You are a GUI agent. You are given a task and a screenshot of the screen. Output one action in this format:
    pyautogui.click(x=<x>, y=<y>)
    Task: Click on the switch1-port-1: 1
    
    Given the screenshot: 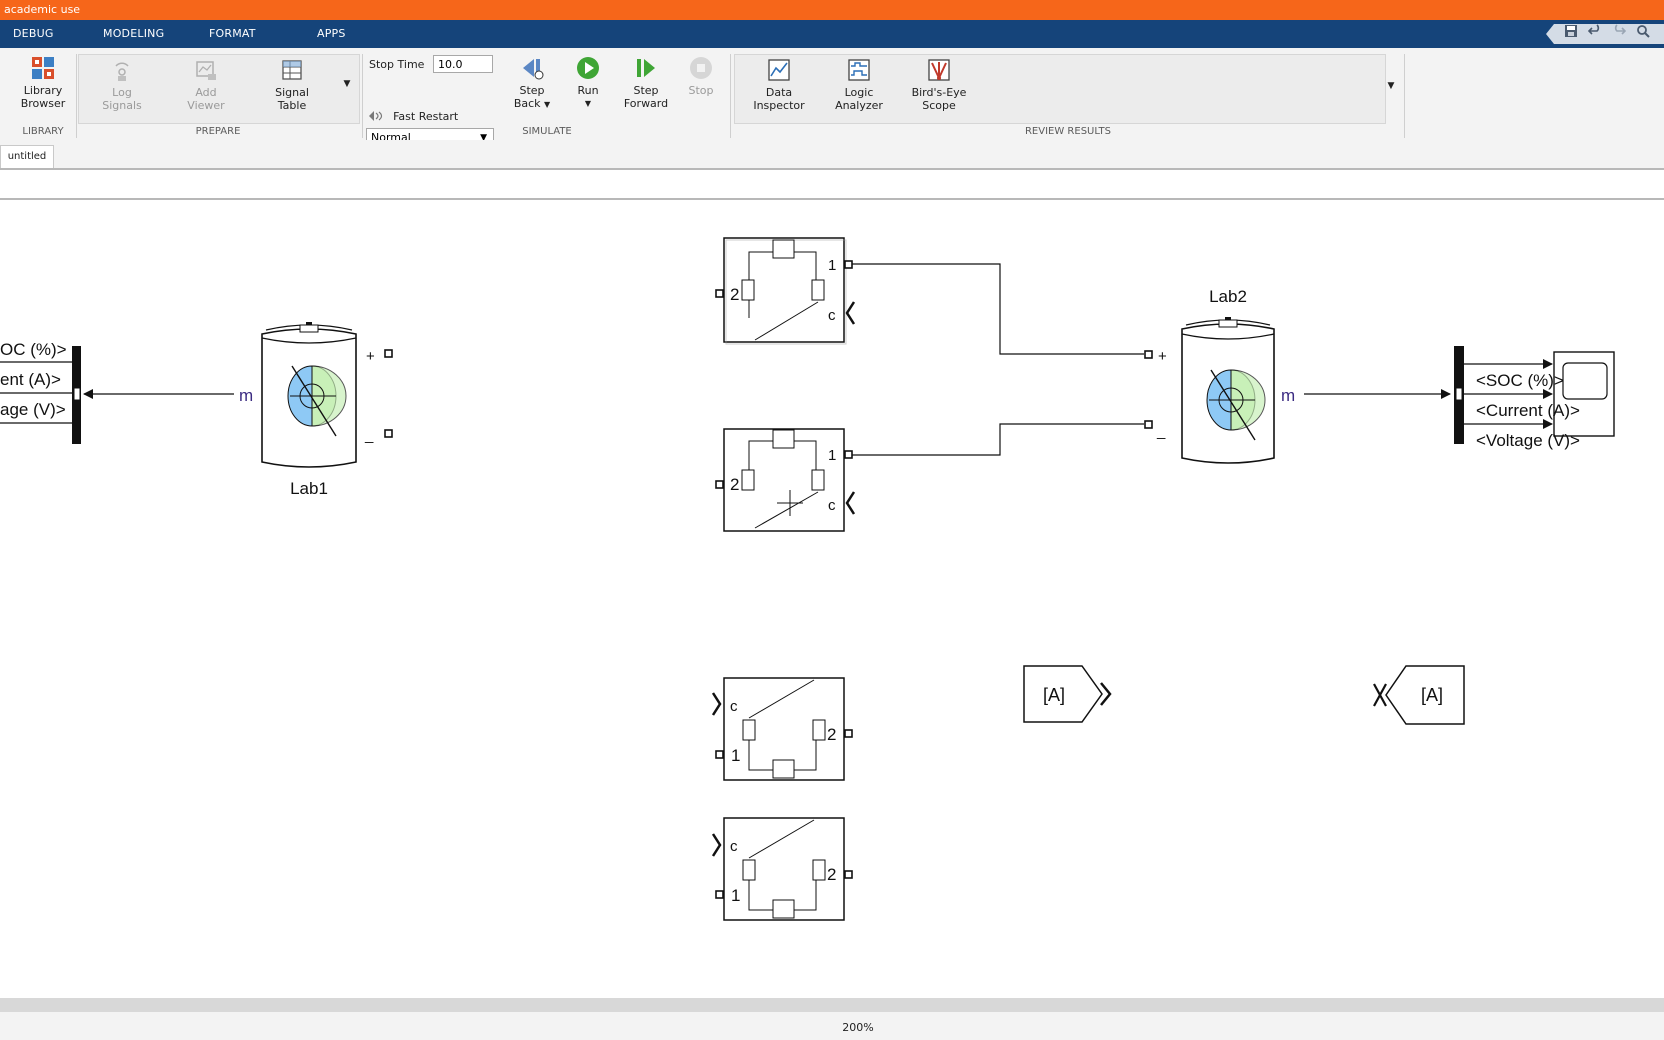 What is the action you would take?
    pyautogui.click(x=832, y=265)
    